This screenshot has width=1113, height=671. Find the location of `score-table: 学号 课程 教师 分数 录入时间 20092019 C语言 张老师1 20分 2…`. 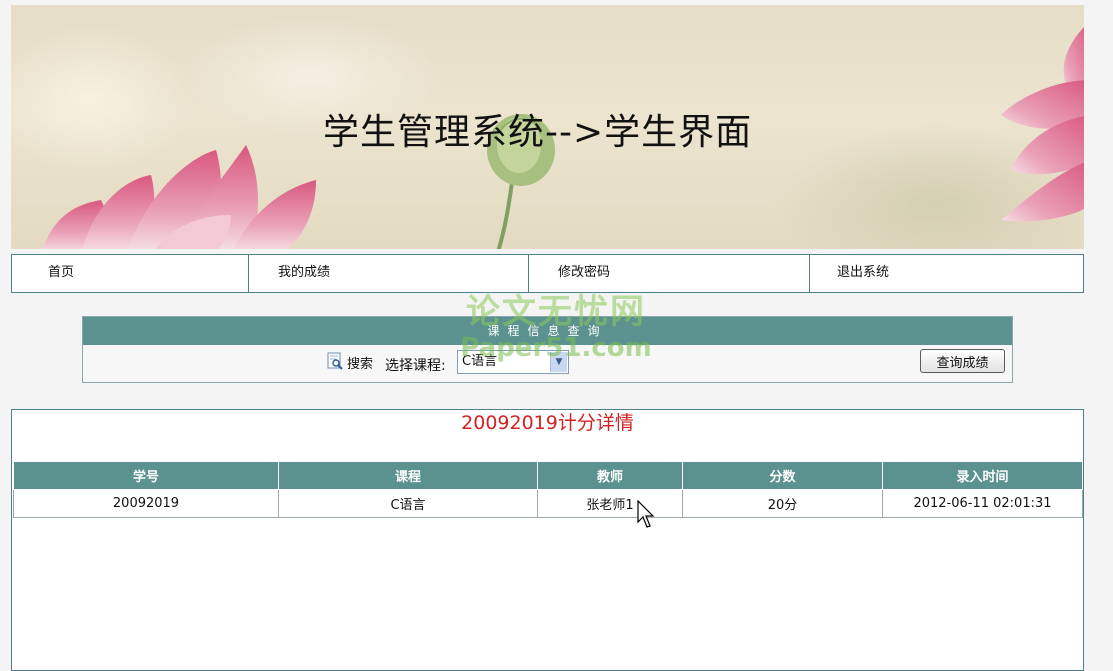

score-table: 学号 课程 教师 分数 录入时间 20092019 C语言 张老师1 20分 2… is located at coordinates (548, 489).